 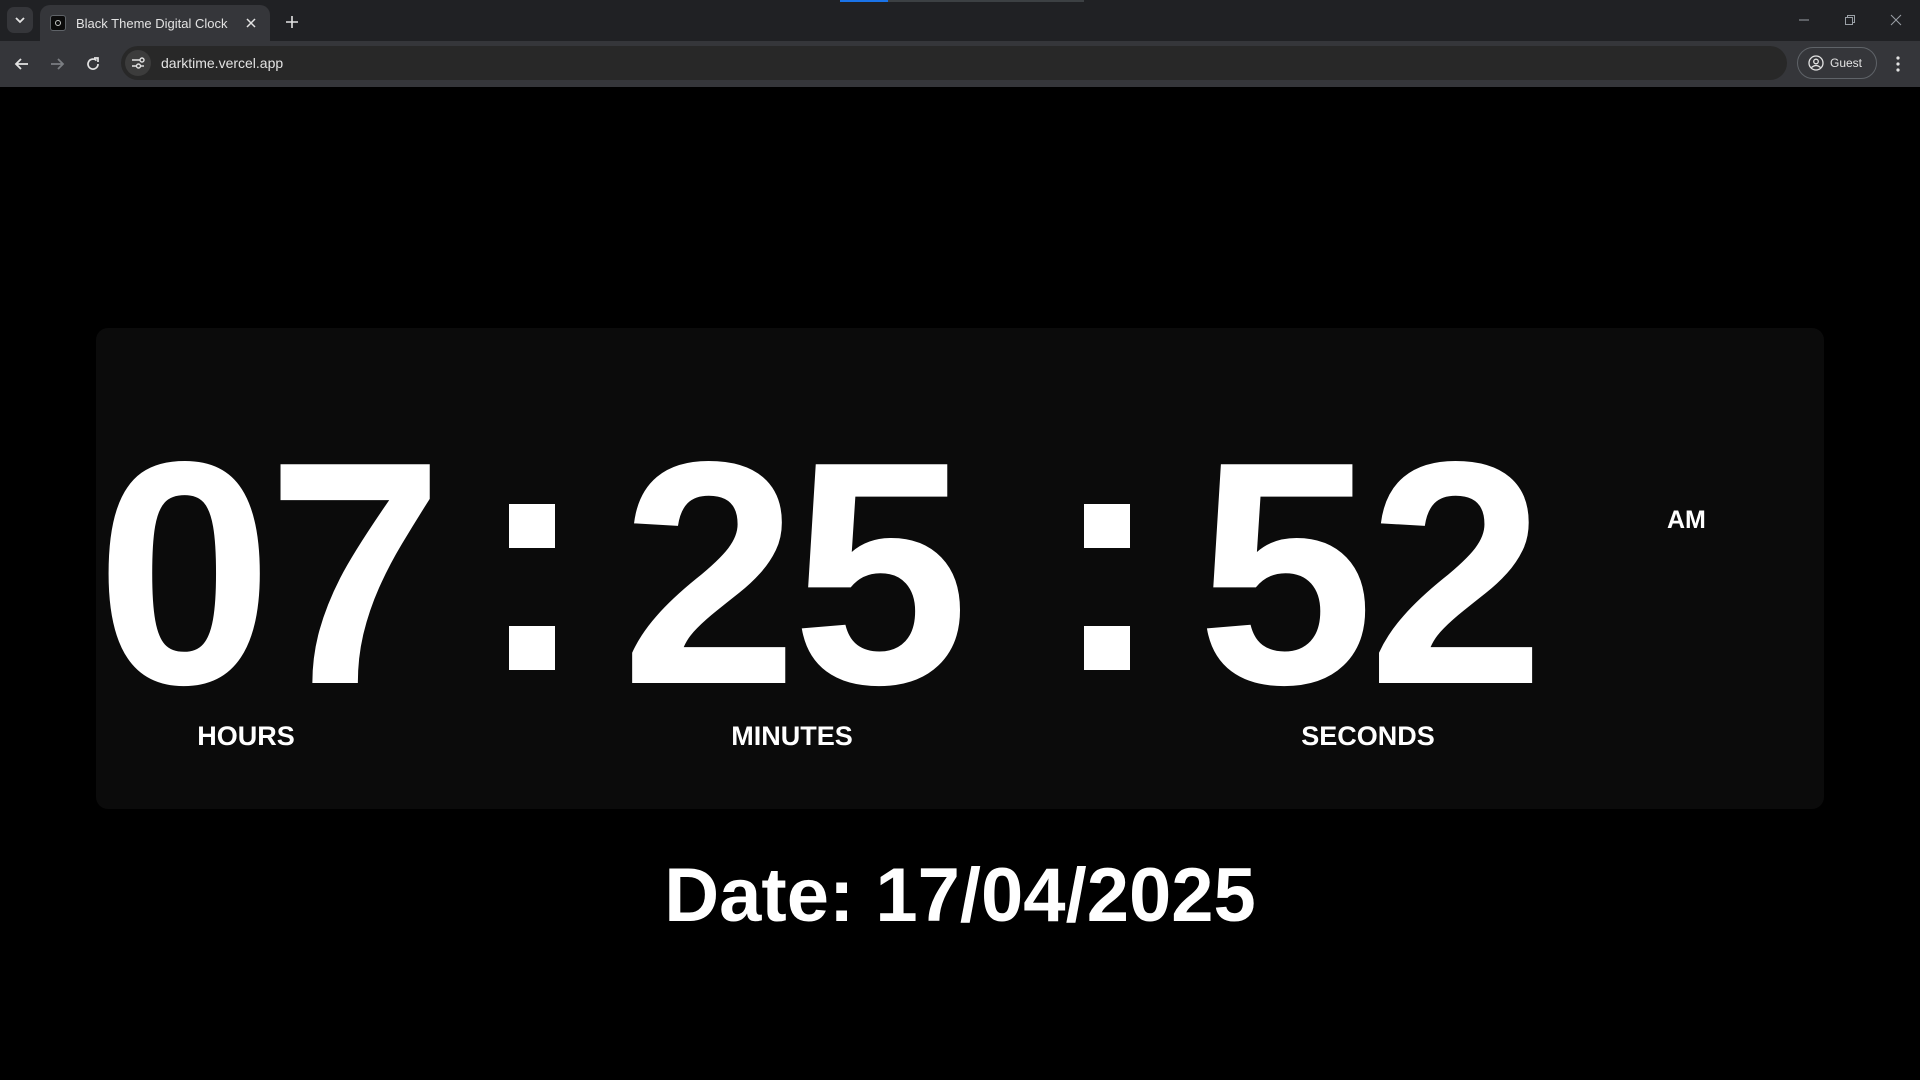 What do you see at coordinates (1846, 63) in the screenshot?
I see `profile-label: Guest` at bounding box center [1846, 63].